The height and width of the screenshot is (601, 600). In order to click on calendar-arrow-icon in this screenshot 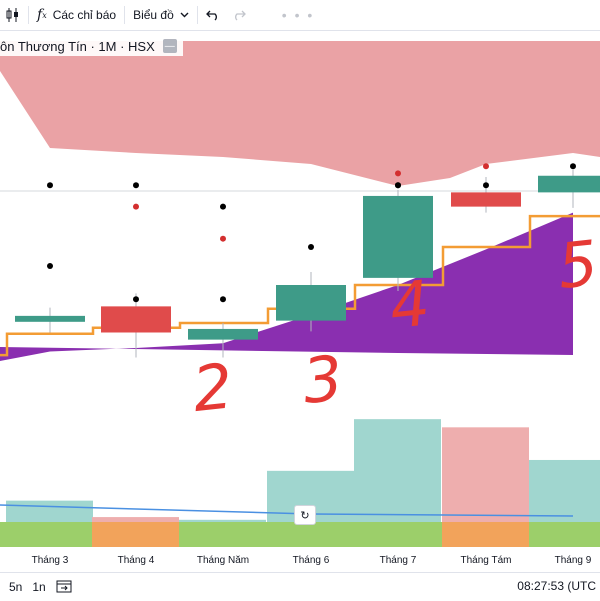, I will do `click(64, 588)`.